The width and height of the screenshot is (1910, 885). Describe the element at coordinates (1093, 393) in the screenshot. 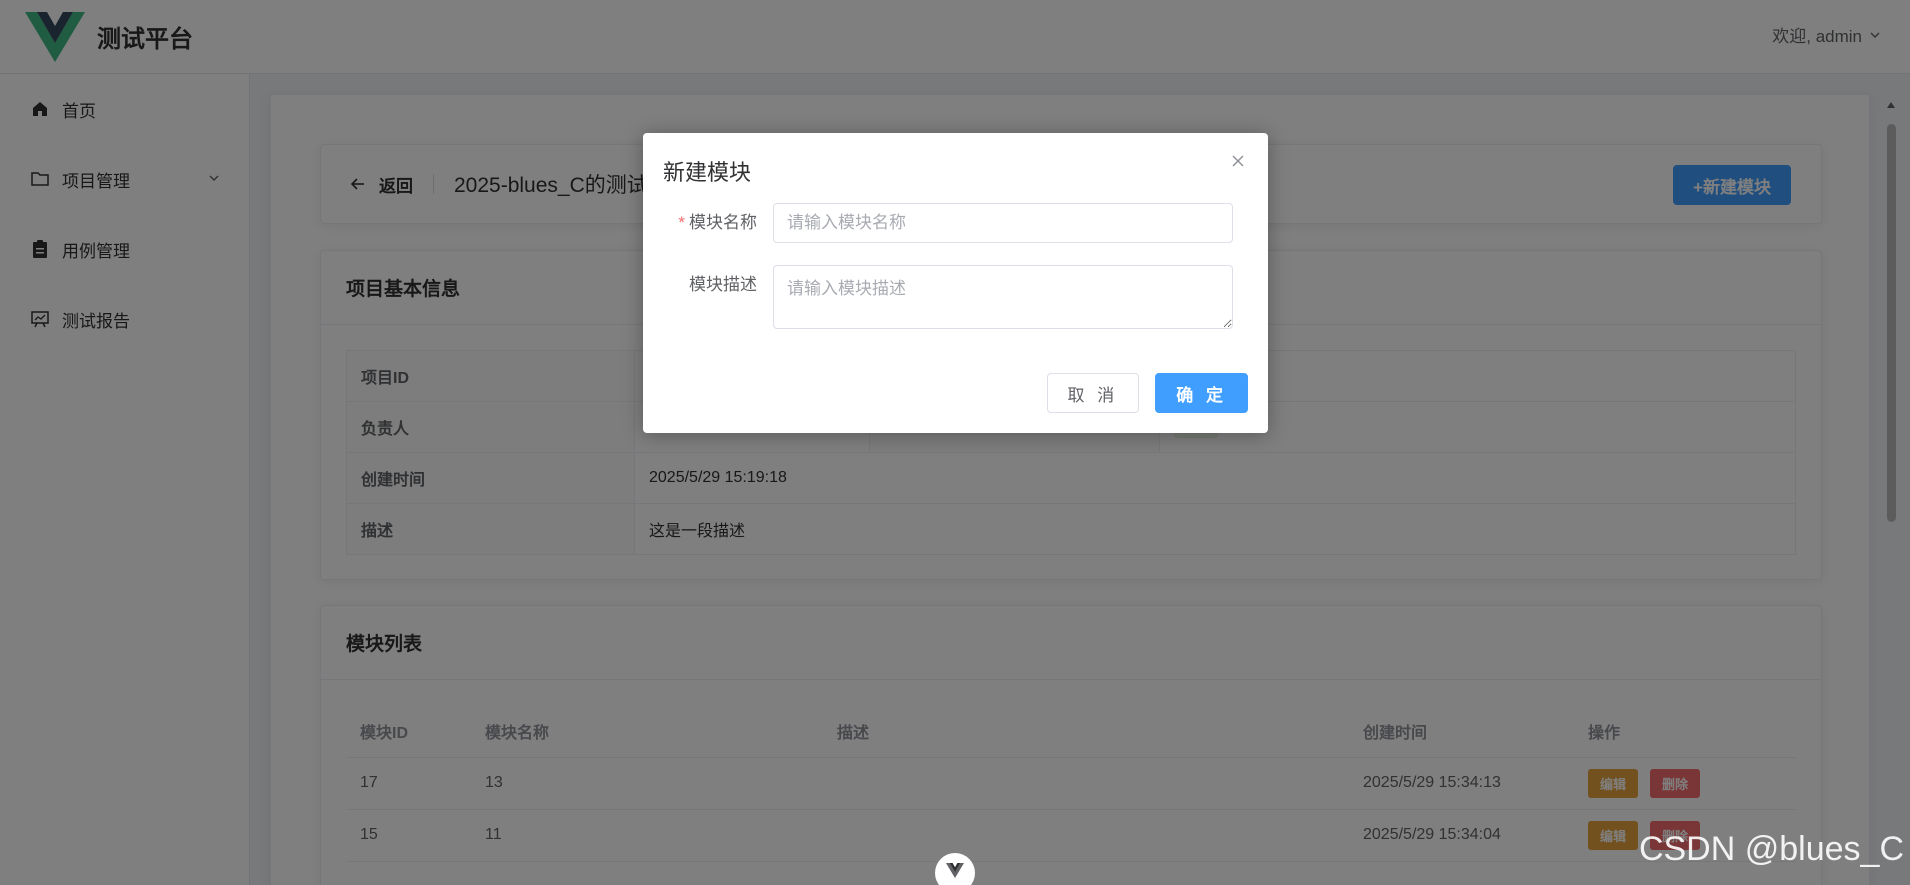

I see `cancel-button: 取 消` at that location.